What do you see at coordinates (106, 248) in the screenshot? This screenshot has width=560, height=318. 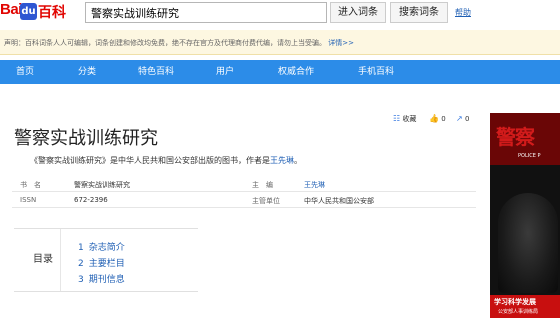 I see `toc-item-label: 杂志简介` at bounding box center [106, 248].